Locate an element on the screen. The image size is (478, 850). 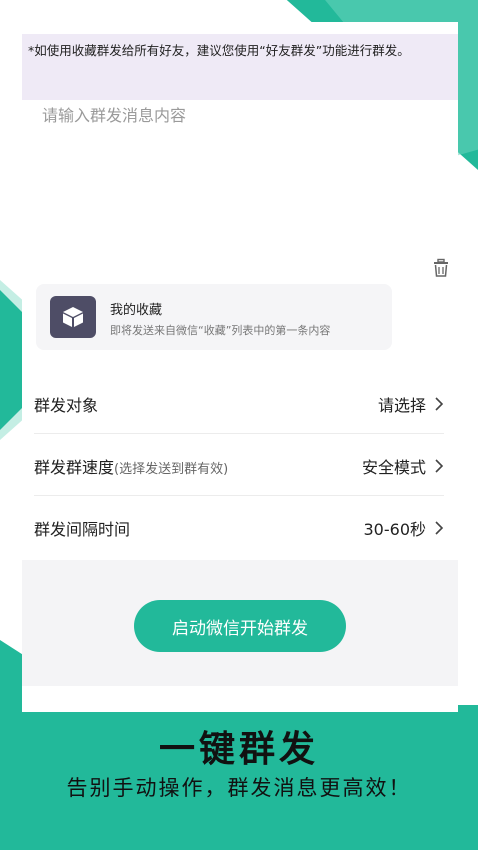
trash-icon is located at coordinates (441, 268).